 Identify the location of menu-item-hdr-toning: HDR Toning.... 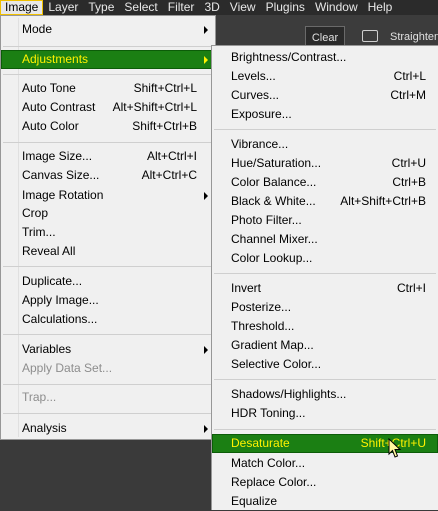
(325, 413).